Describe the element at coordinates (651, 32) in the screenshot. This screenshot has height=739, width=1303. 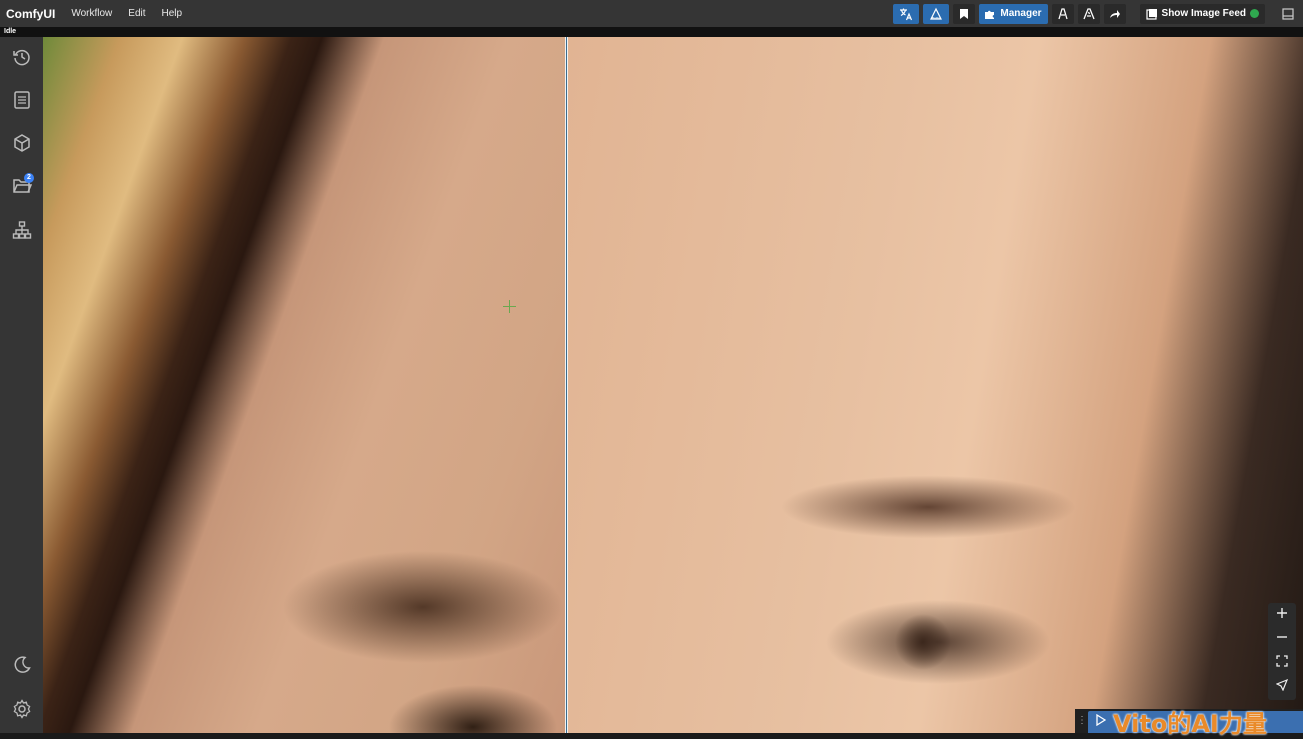
I see `status-strip: Idle` at that location.